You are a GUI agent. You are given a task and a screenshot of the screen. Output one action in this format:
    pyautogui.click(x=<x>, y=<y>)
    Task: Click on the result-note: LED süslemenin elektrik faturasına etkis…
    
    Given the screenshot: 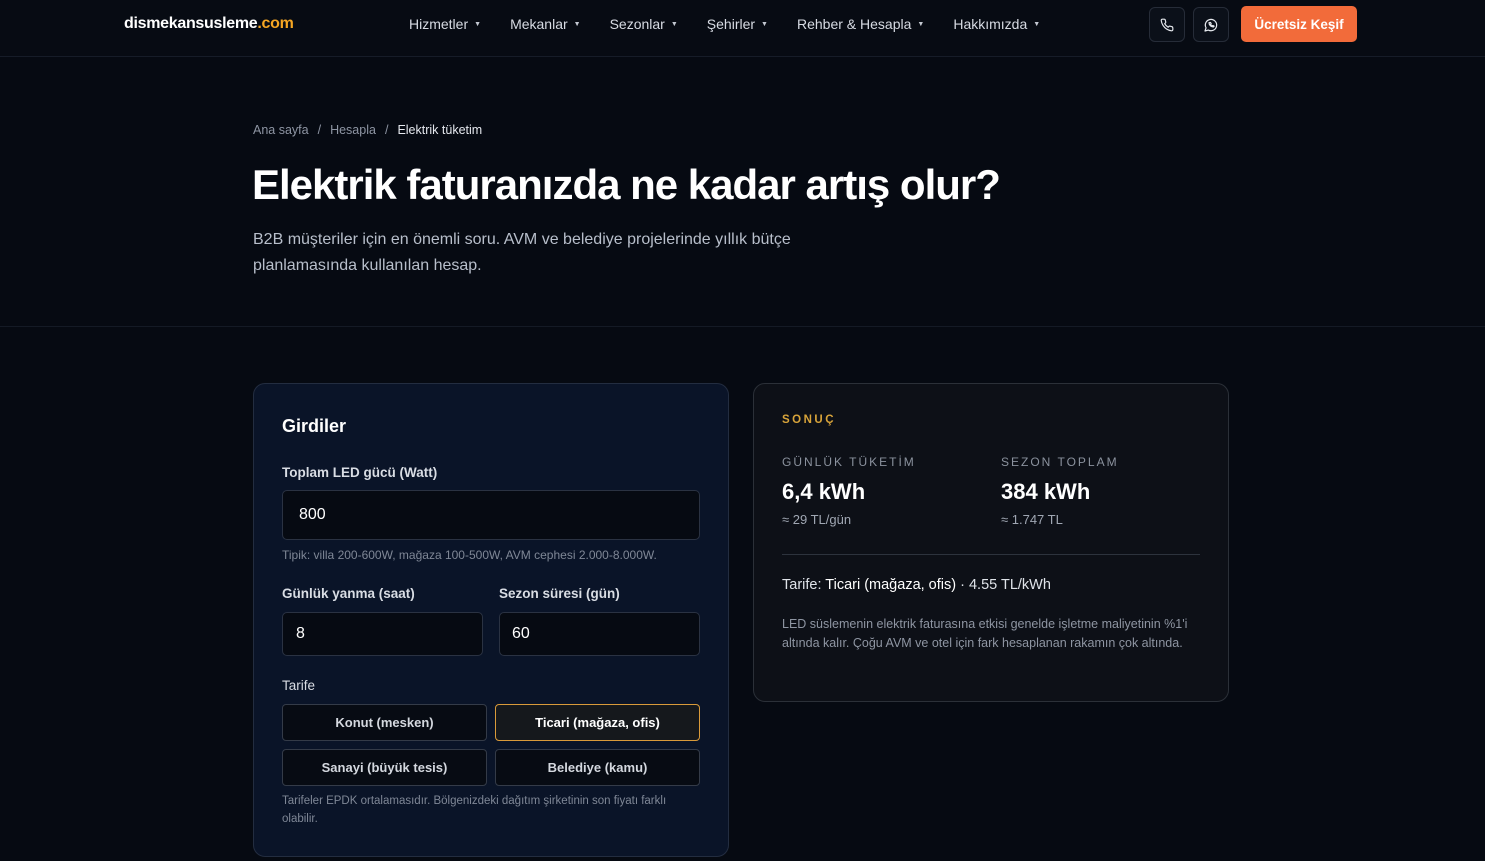 What is the action you would take?
    pyautogui.click(x=985, y=633)
    